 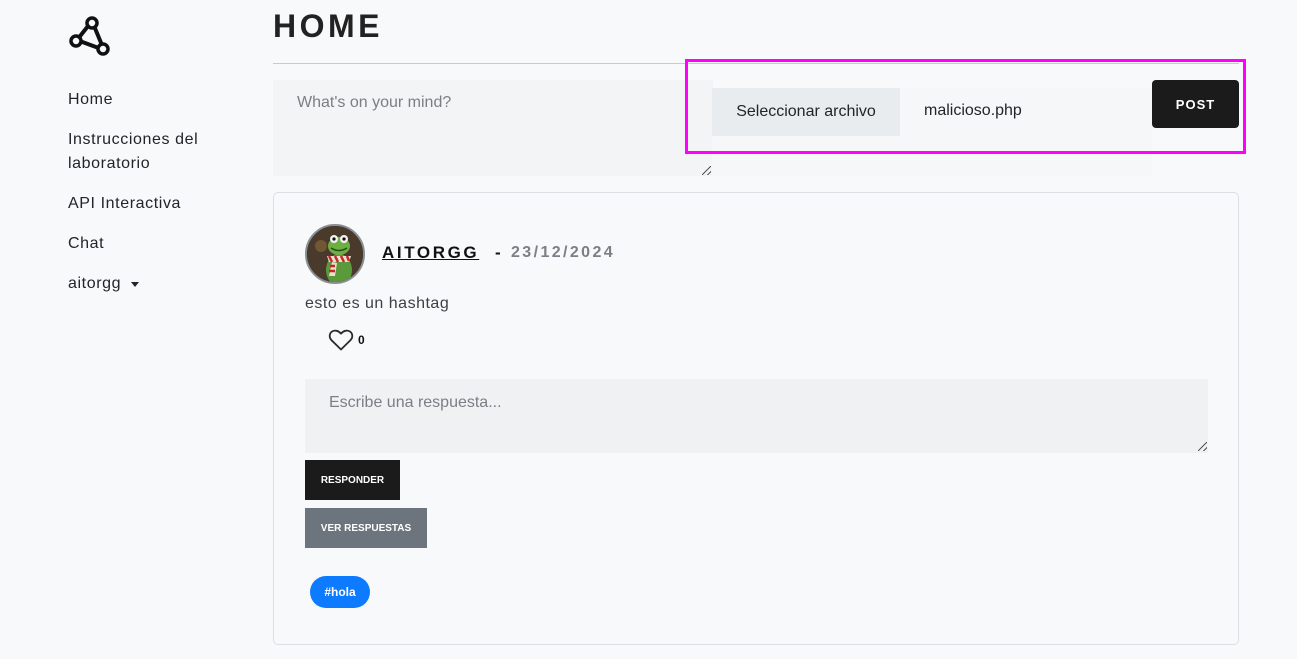 What do you see at coordinates (135, 284) in the screenshot?
I see `caret-down-icon` at bounding box center [135, 284].